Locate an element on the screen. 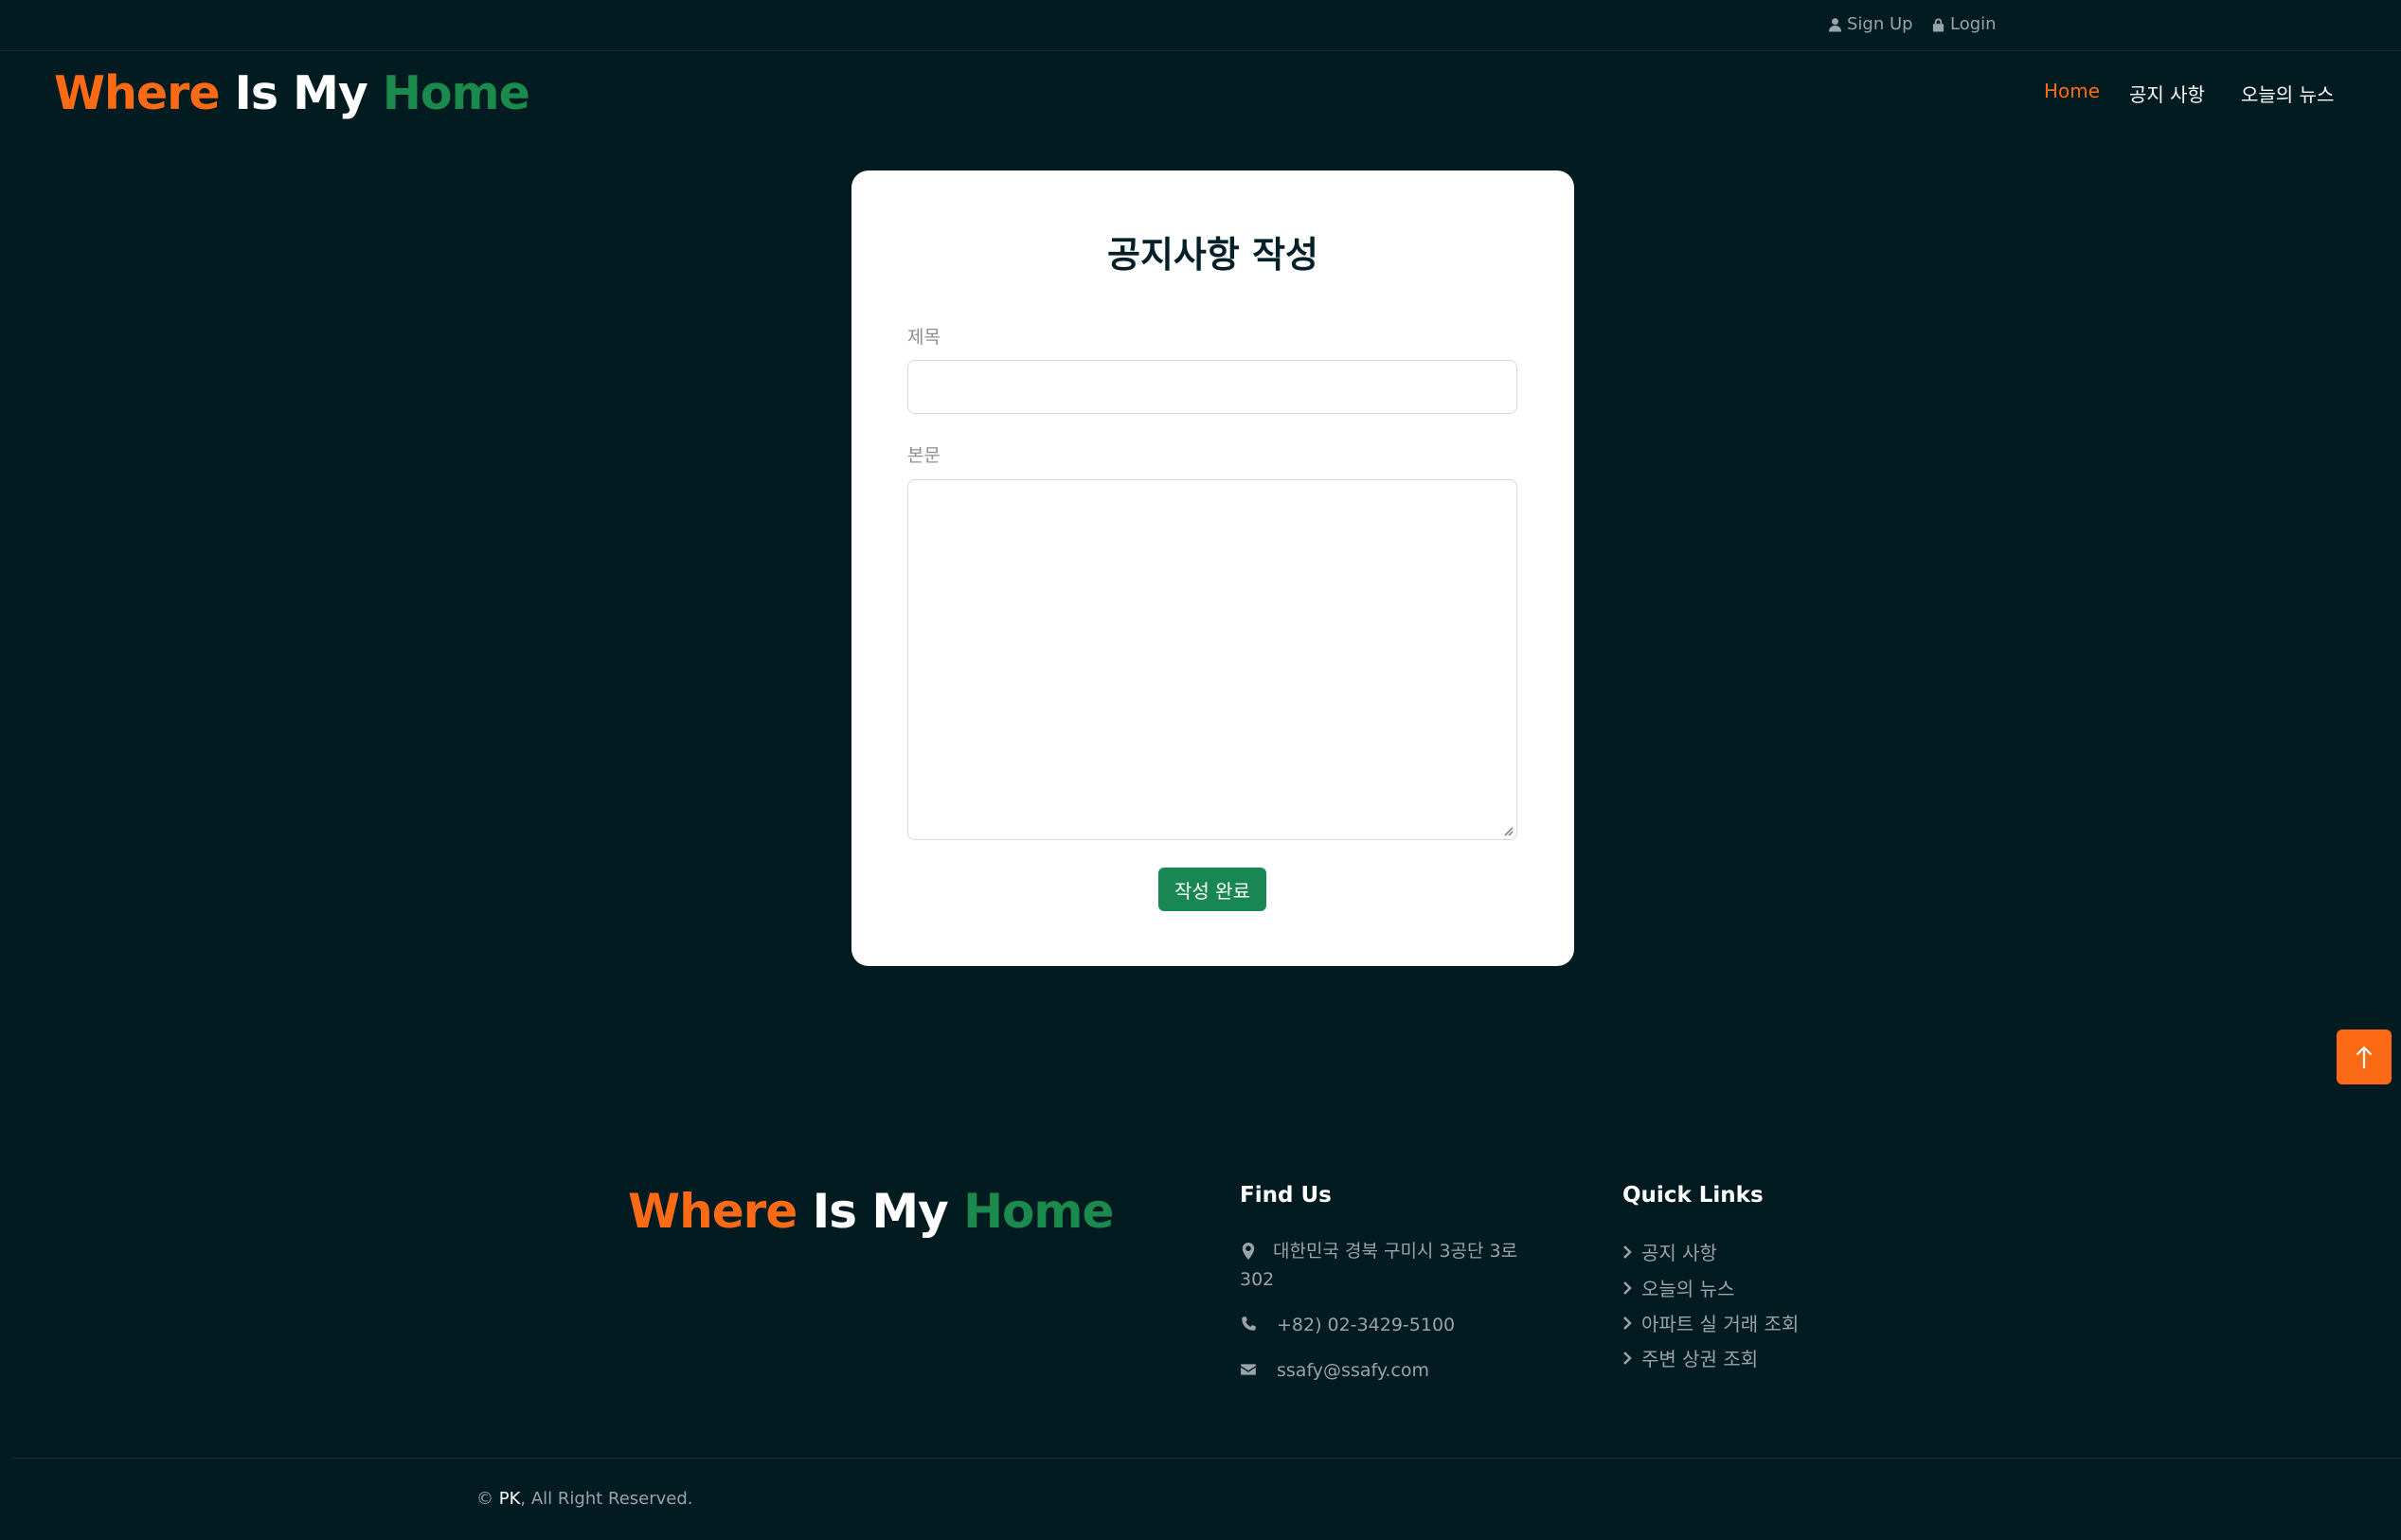  quick-link-apartment-deals: 아파트 실 거래 조회 is located at coordinates (1711, 1322).